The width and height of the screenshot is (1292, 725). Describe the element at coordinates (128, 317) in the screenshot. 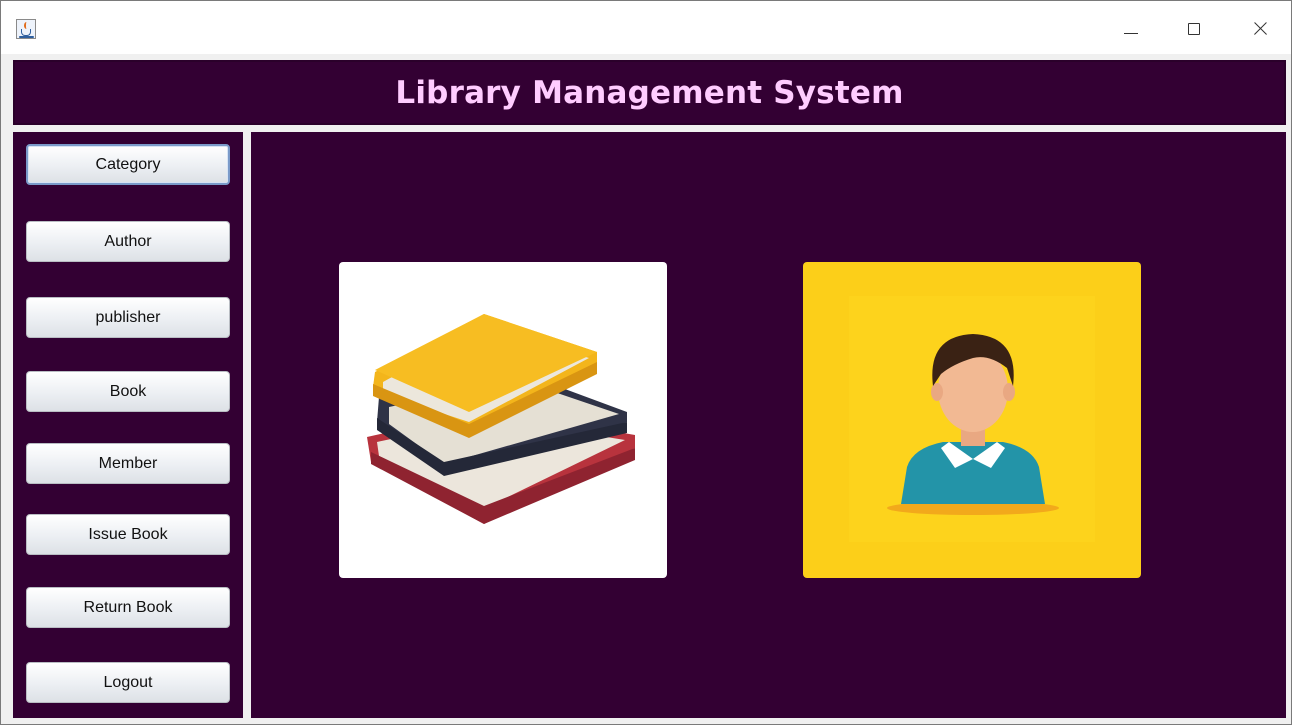

I see `publisher-button: publisher` at that location.